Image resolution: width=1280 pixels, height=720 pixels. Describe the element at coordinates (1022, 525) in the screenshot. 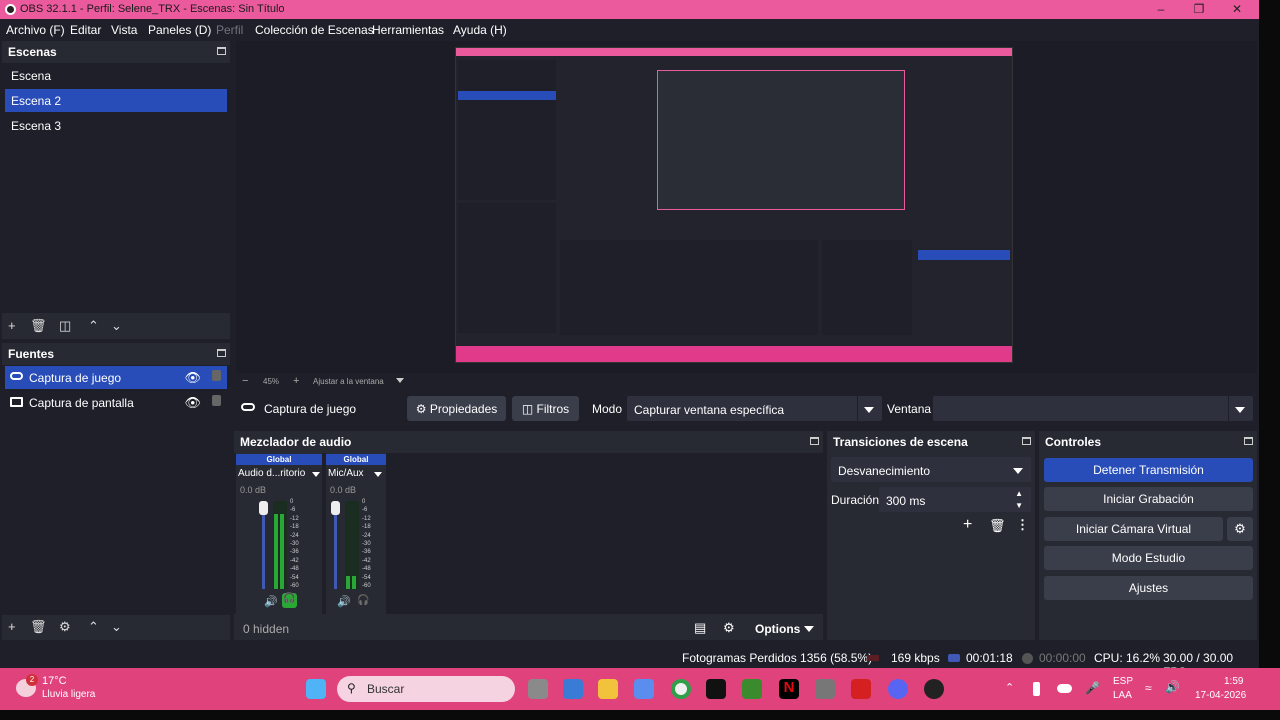

I see `more-options-icon: ⋮` at that location.